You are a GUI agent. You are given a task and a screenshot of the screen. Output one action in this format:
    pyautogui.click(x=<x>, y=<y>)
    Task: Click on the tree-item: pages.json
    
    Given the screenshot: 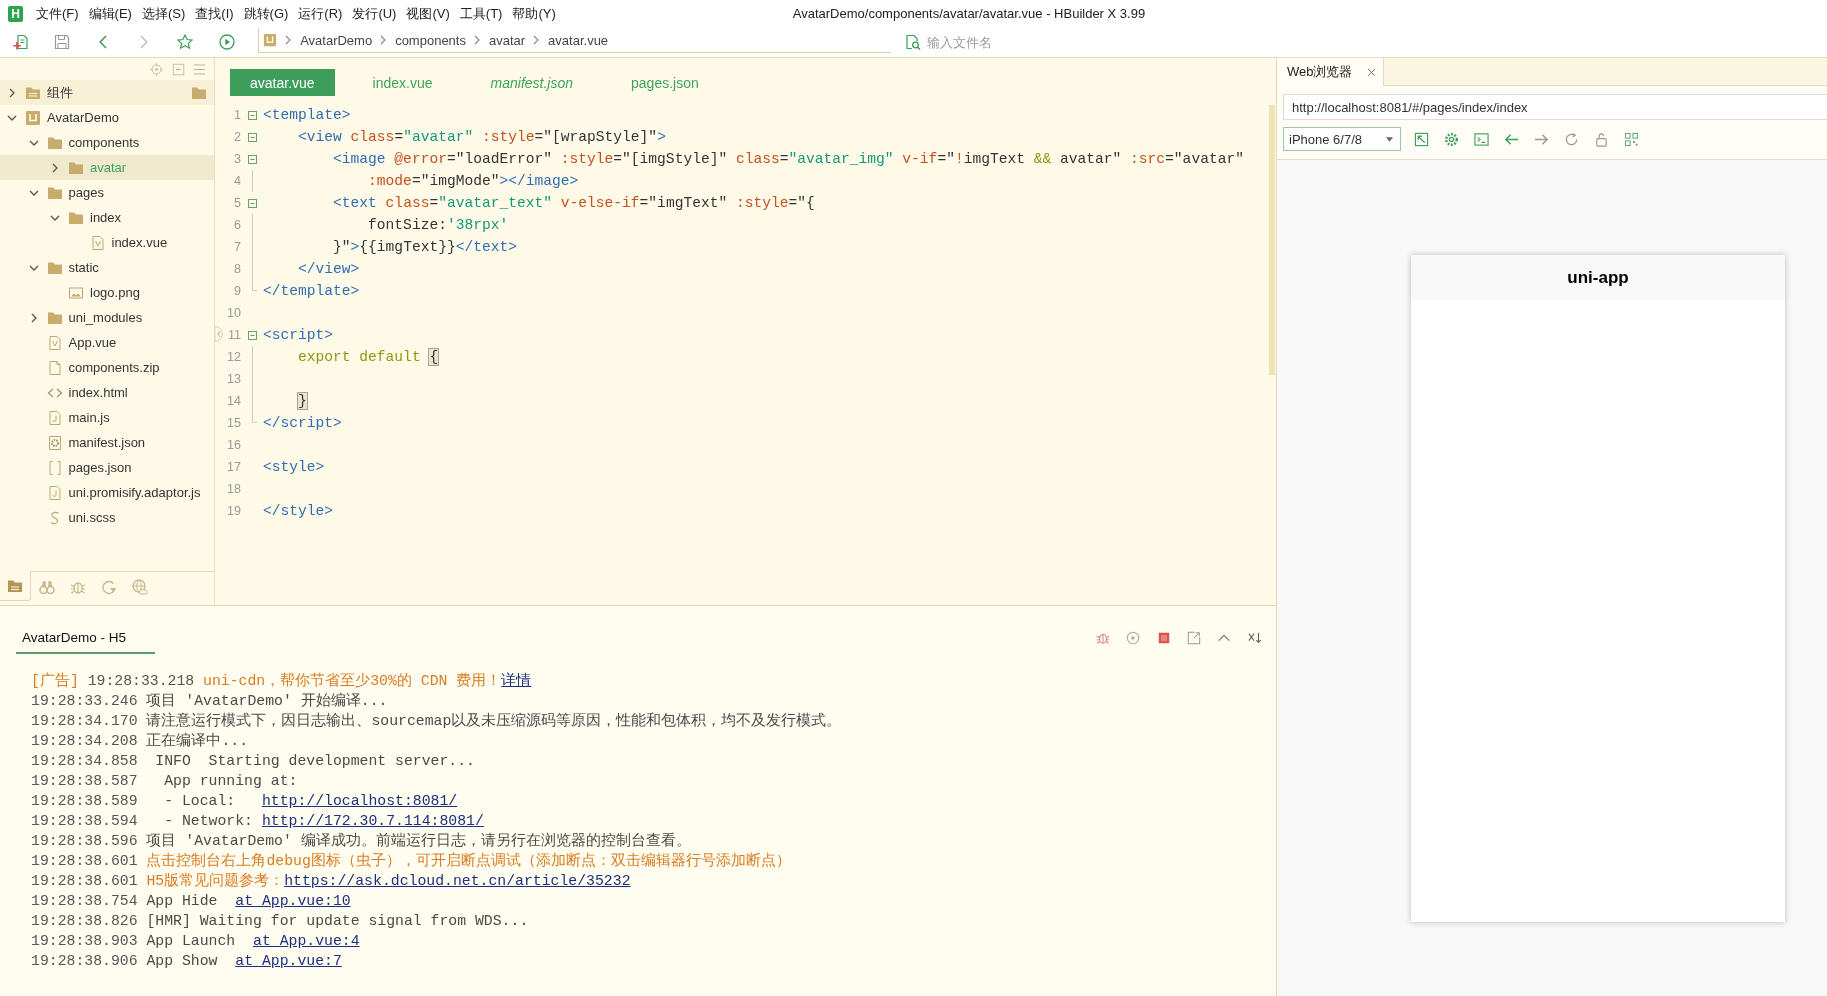 What is the action you would take?
    pyautogui.click(x=107, y=467)
    